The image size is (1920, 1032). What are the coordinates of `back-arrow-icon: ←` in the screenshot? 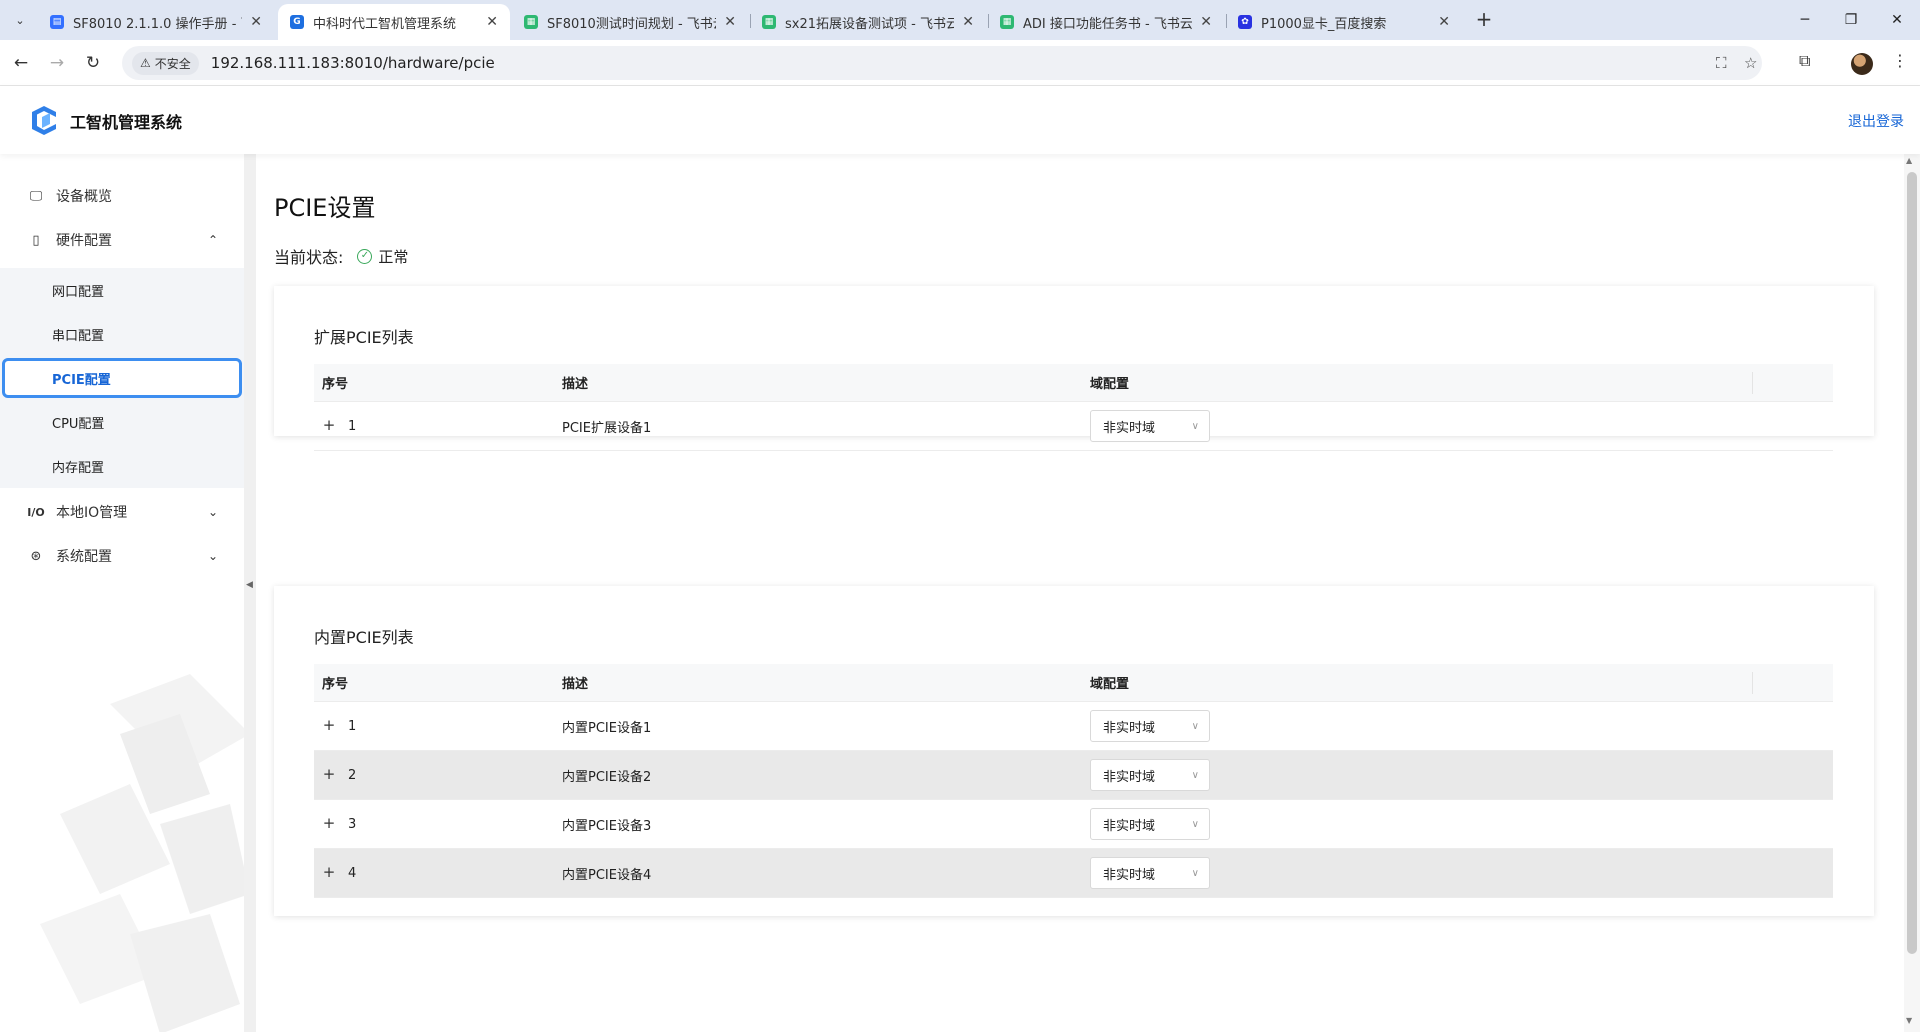 It's located at (21, 63).